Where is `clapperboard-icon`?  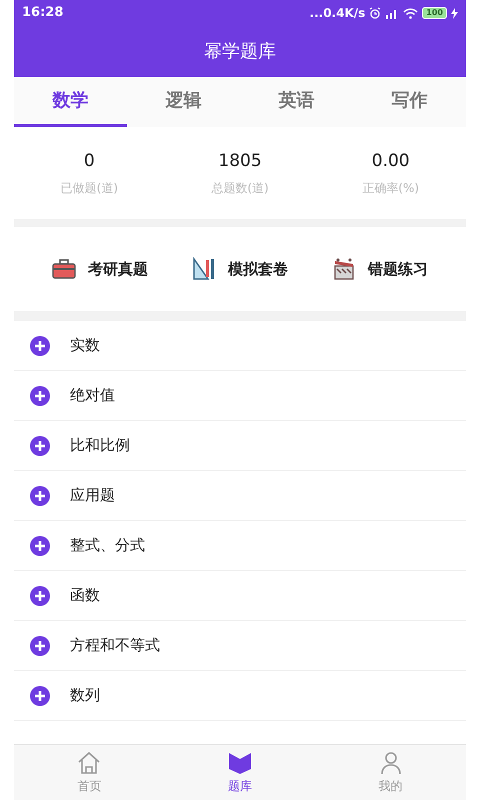 clapperboard-icon is located at coordinates (344, 269).